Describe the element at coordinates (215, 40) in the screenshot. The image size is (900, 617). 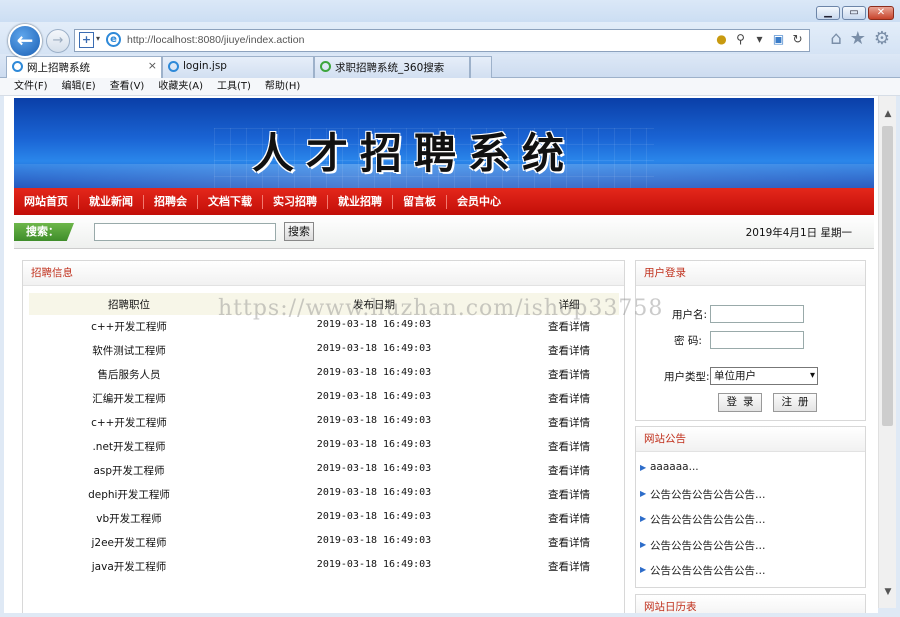
I see `address-text: http://localhost:8080/jiuye/index.action` at that location.